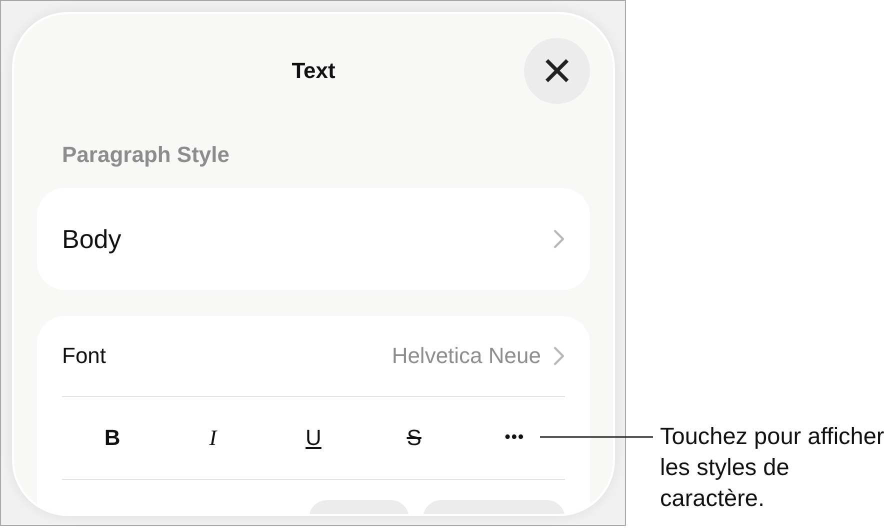 The height and width of the screenshot is (529, 896). I want to click on more-button: •••, so click(514, 438).